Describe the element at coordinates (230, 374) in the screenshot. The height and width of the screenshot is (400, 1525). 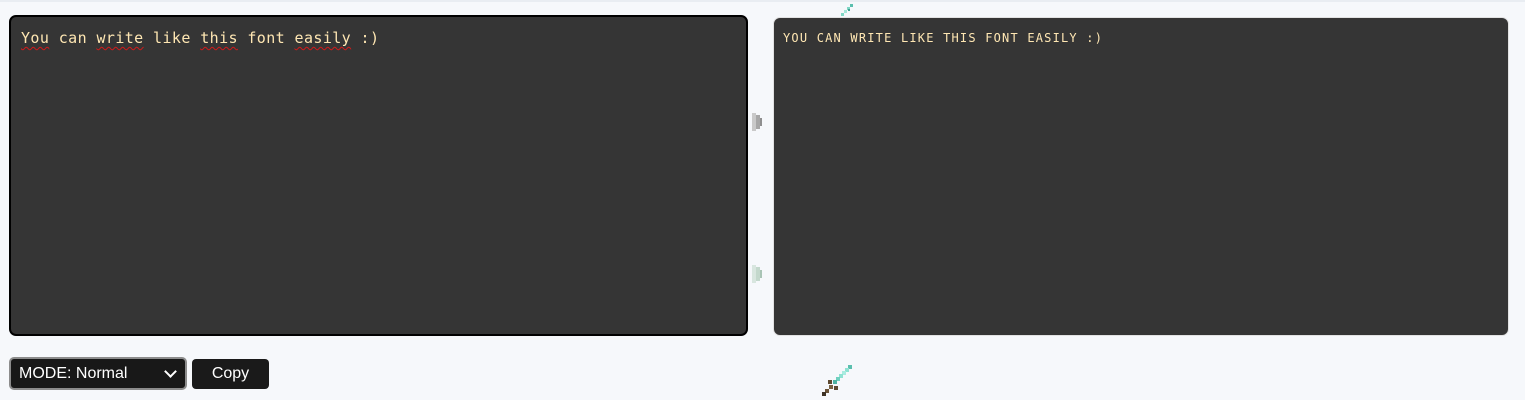
I see `copy-button: Copy` at that location.